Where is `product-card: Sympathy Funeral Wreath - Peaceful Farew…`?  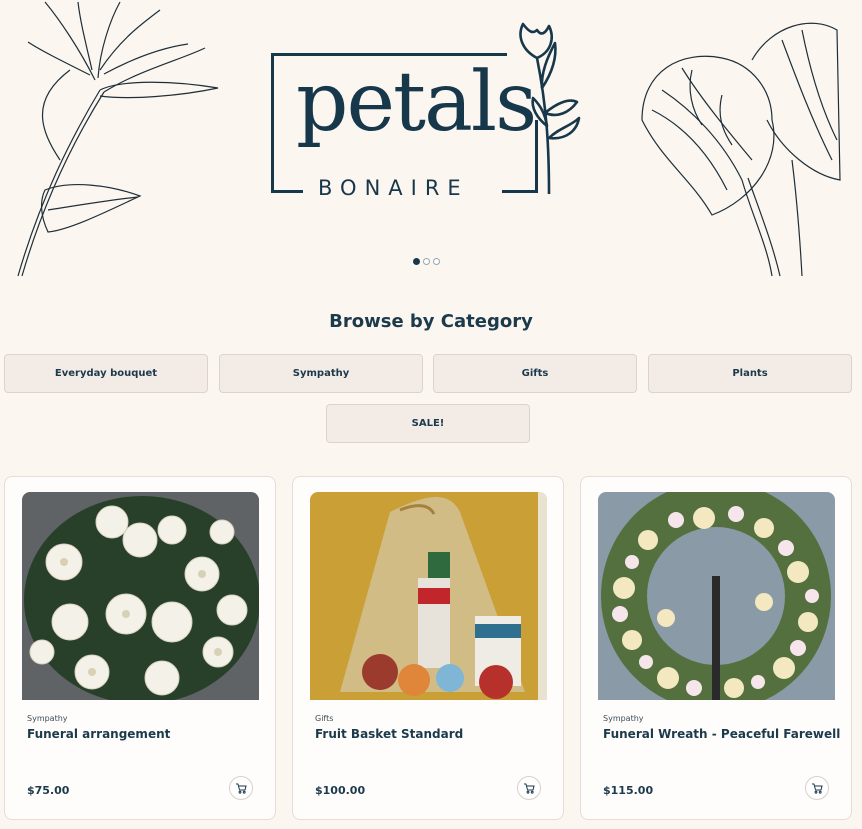
product-card: Sympathy Funeral Wreath - Peaceful Farew… is located at coordinates (716, 648).